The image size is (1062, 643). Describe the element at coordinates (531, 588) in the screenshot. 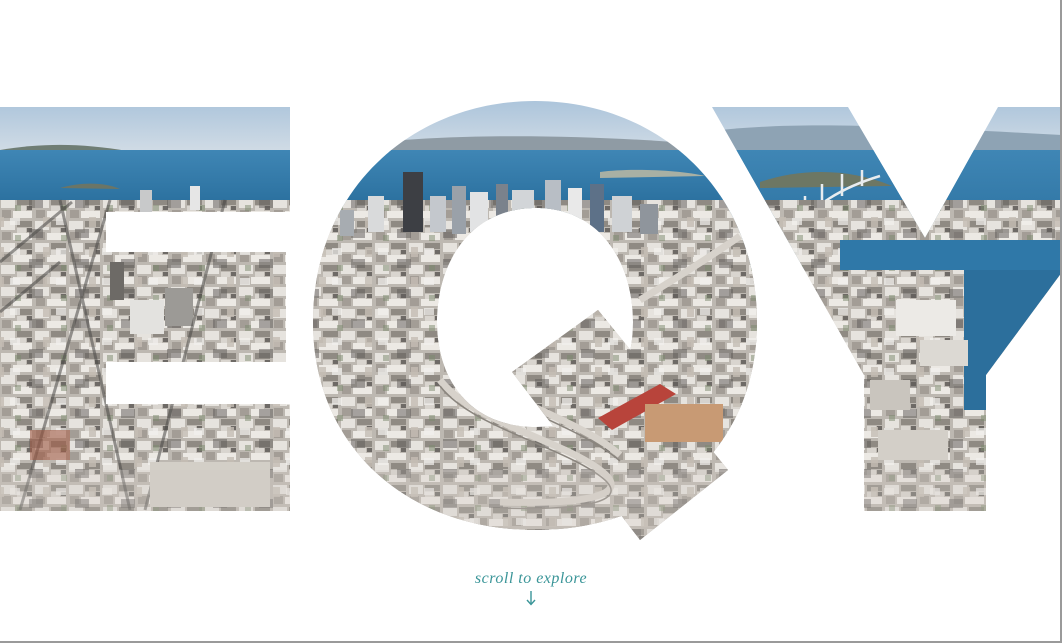

I see `scroll-to-explore-link: scroll to explore` at that location.